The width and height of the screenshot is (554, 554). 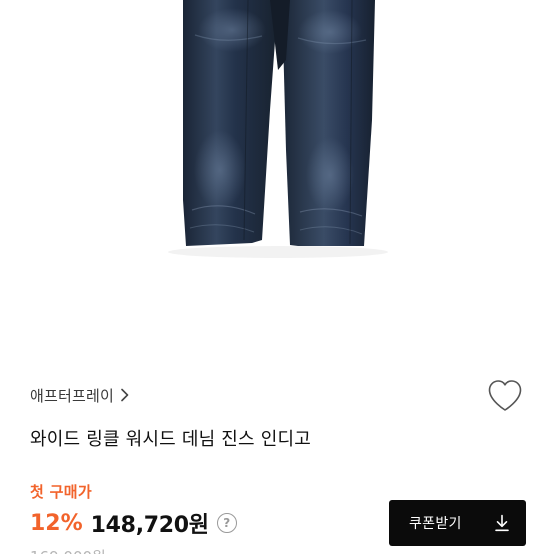 I want to click on price-row: 12% 148,720원 ?, so click(x=133, y=523).